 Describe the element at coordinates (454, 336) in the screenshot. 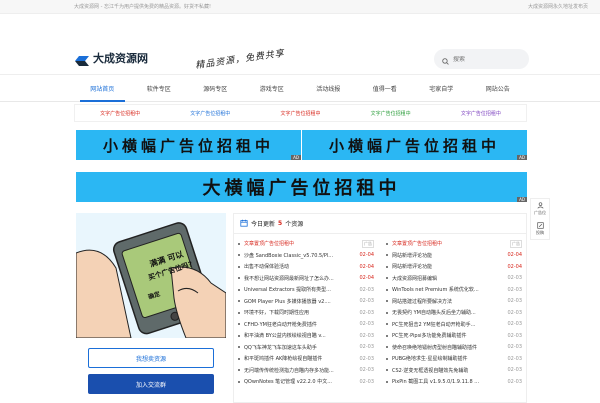

I see `list-item: PC生死·Pipsi多功能免费辅助插件 02-03` at that location.